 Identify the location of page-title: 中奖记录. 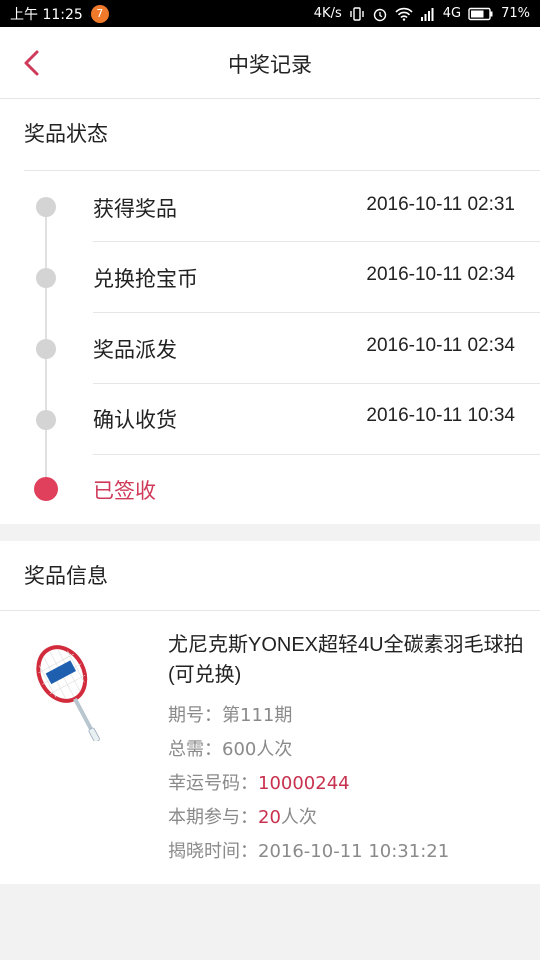
(270, 65).